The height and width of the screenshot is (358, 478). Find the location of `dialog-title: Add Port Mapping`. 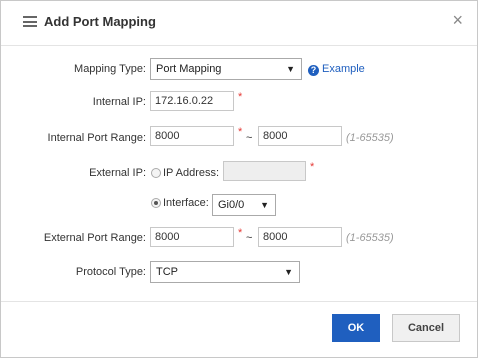

dialog-title: Add Port Mapping is located at coordinates (100, 21).